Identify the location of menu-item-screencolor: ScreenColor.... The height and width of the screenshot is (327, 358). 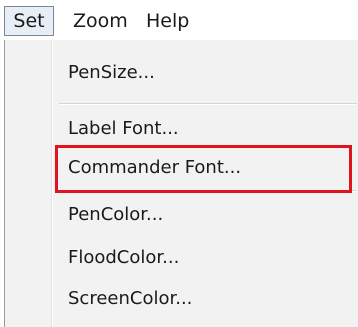
(181, 299).